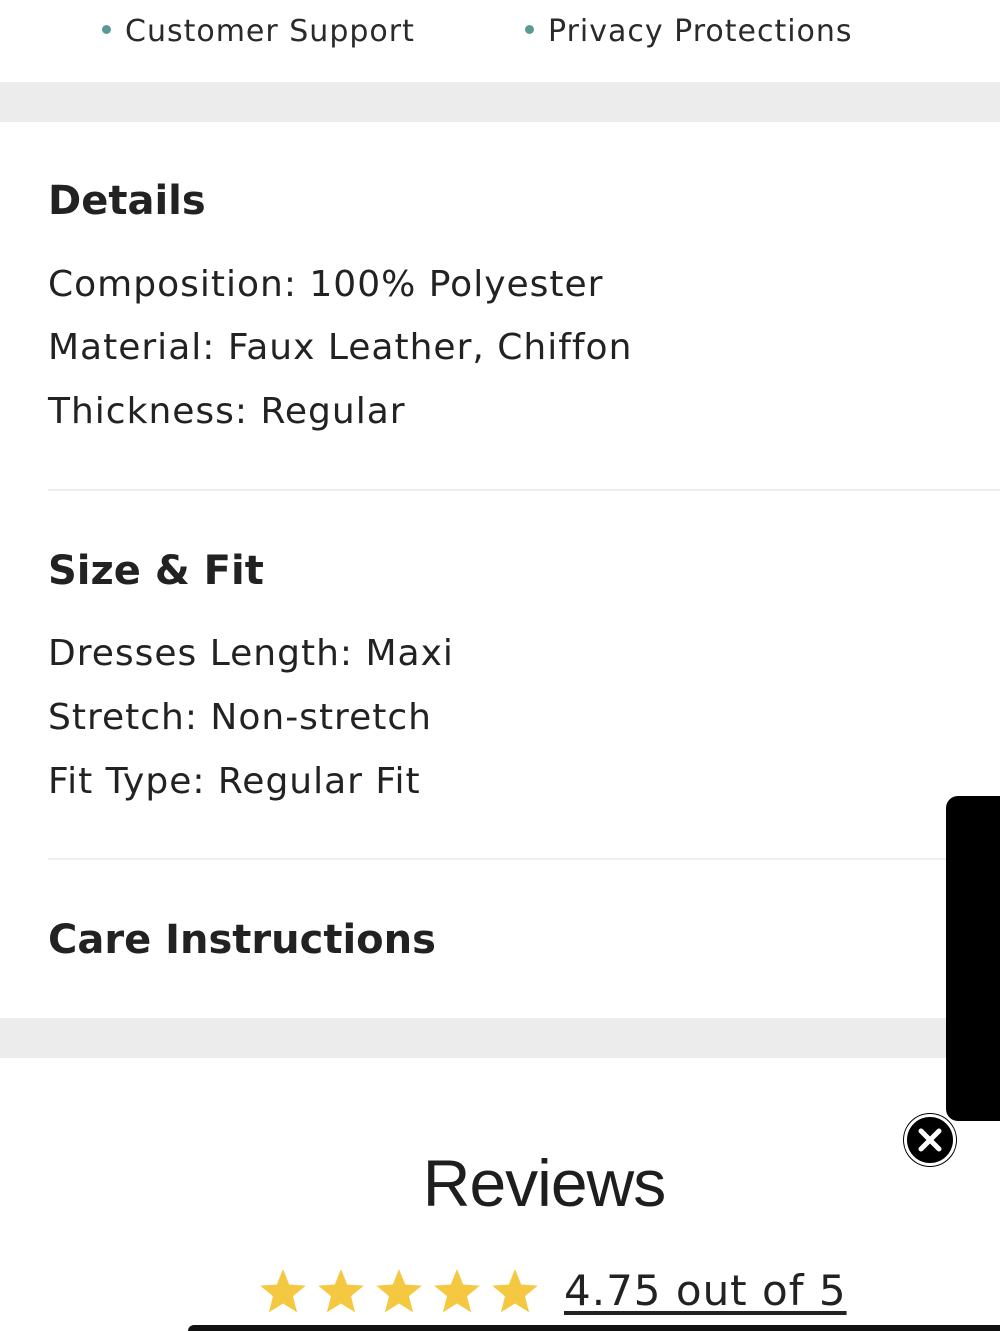  What do you see at coordinates (544, 1183) in the screenshot?
I see `reviews-heading: Reviews` at bounding box center [544, 1183].